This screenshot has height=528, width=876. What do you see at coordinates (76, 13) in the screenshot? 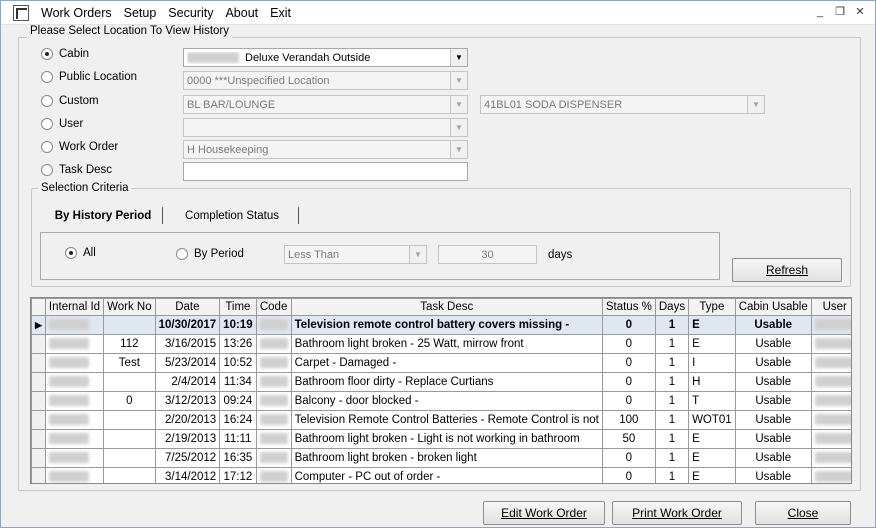
I see `menu-work-orders: Work Orders` at bounding box center [76, 13].